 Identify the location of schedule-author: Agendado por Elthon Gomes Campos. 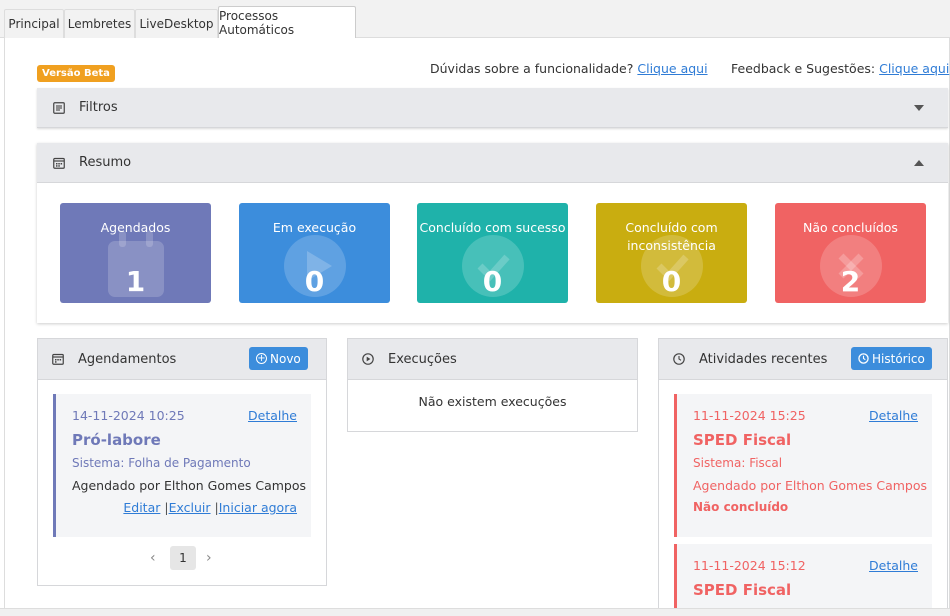
(189, 485).